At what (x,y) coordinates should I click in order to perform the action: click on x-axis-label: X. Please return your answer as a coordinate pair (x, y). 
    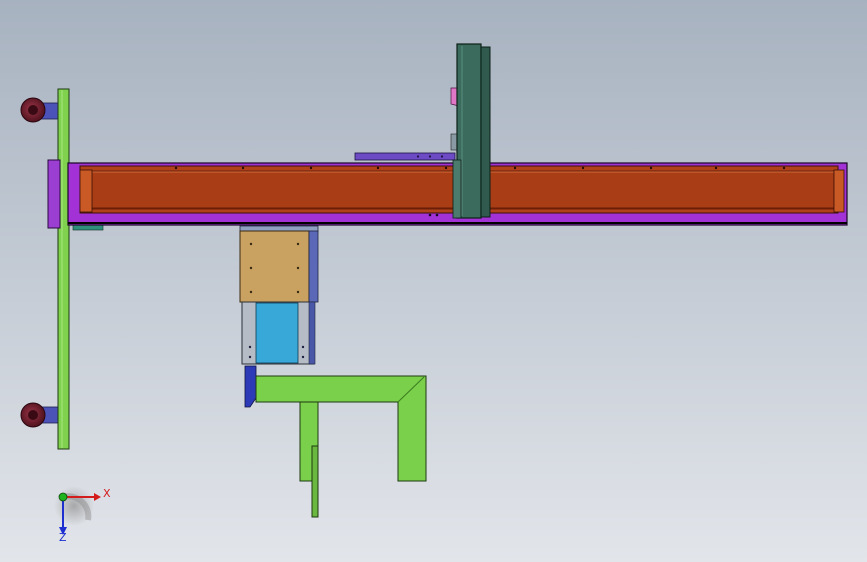
    Looking at the image, I should click on (107, 493).